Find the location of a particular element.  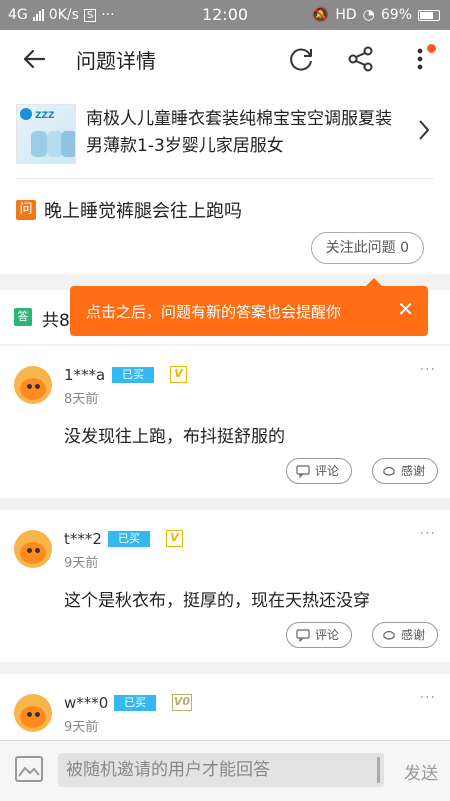

answer-badge: 答 is located at coordinates (23, 317).